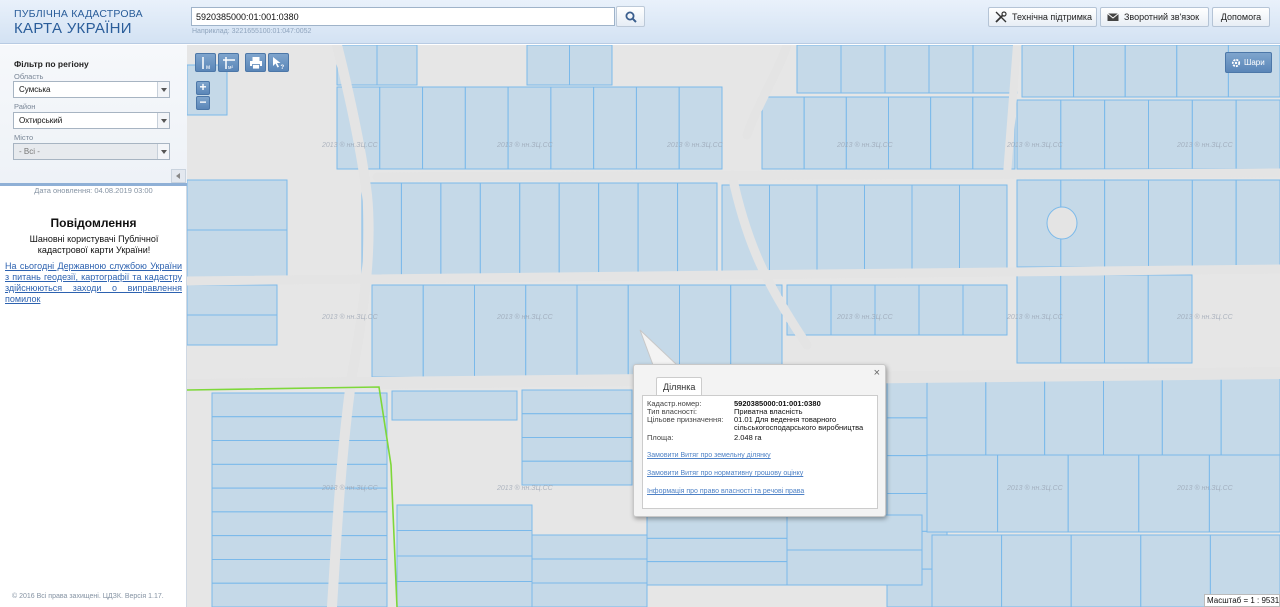 Image resolution: width=1280 pixels, height=607 pixels. Describe the element at coordinates (1241, 17) in the screenshot. I see `help-button: Допомога` at that location.